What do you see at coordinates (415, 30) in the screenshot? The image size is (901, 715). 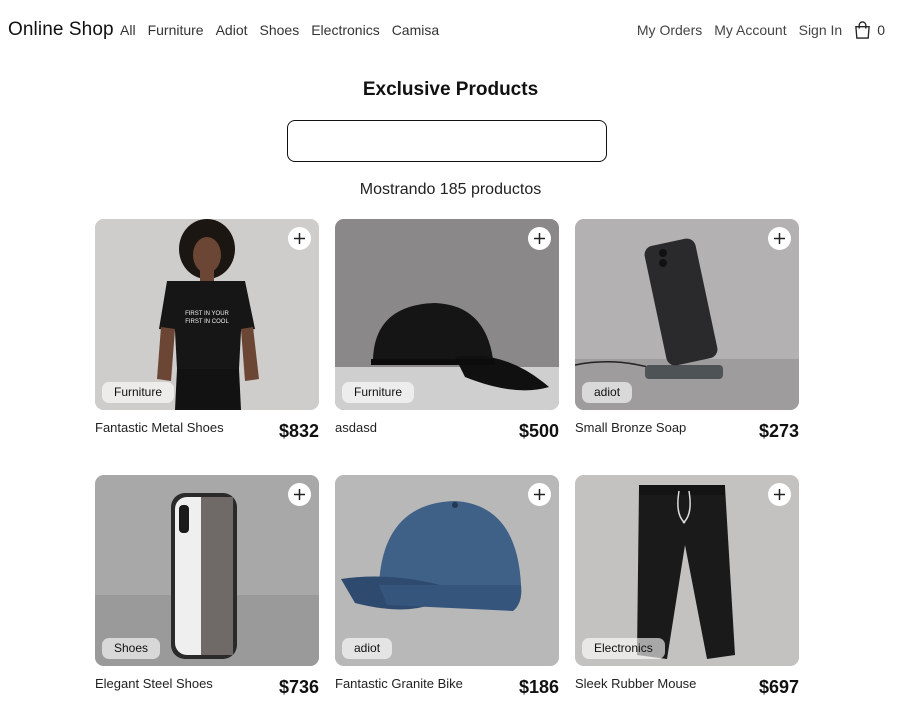 I see `nav-category-camisa: Camisa` at bounding box center [415, 30].